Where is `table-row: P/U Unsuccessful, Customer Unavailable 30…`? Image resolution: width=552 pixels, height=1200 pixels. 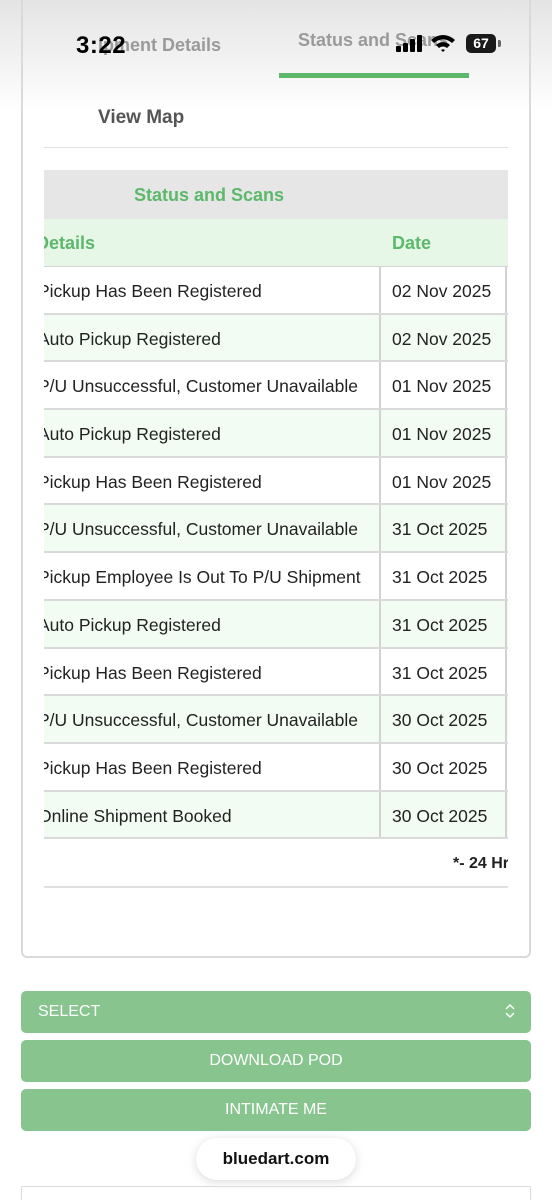 table-row: P/U Unsuccessful, Customer Unavailable 30… is located at coordinates (276, 720).